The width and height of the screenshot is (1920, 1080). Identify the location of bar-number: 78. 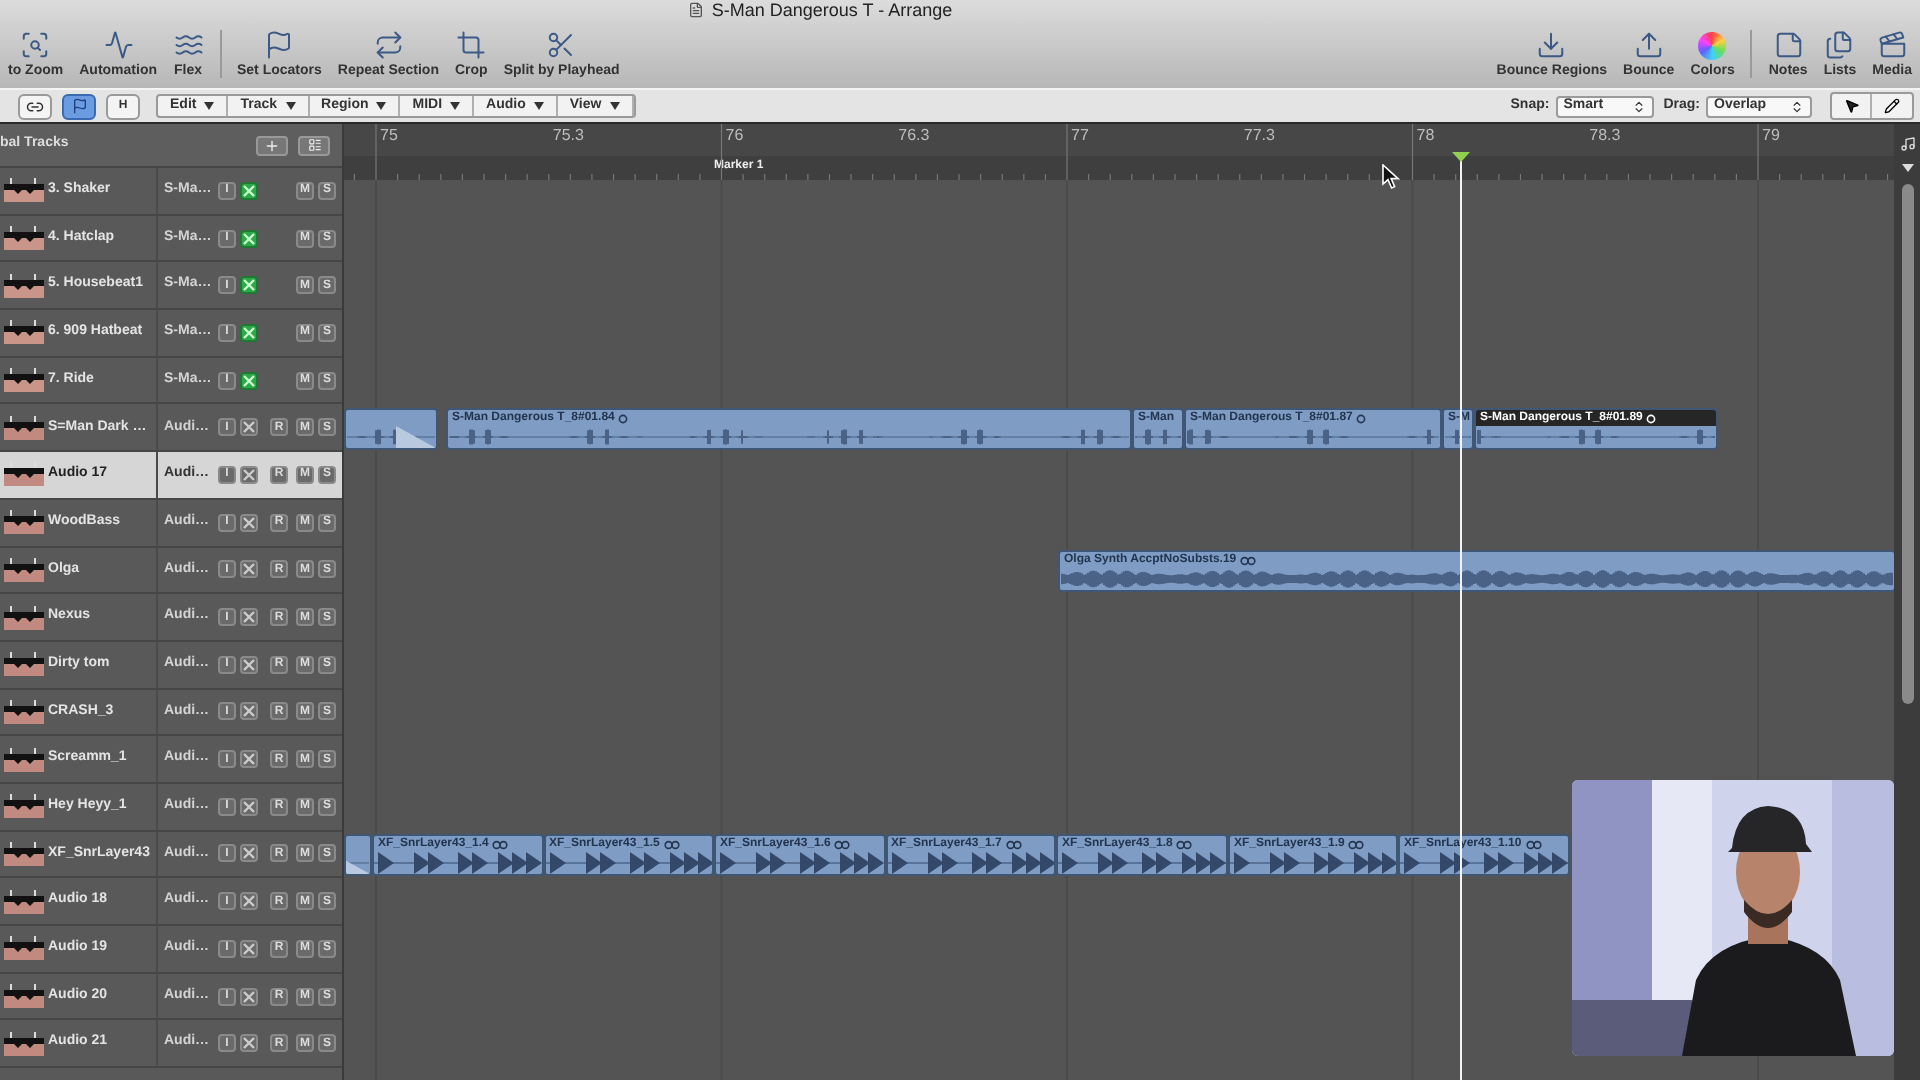
(1425, 136).